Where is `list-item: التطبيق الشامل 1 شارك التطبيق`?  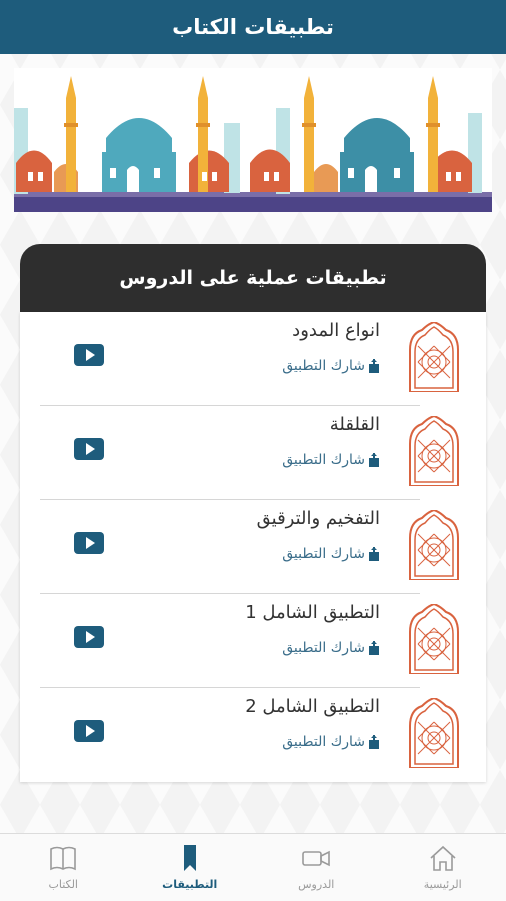
list-item: التطبيق الشامل 1 شارك التطبيق is located at coordinates (253, 641).